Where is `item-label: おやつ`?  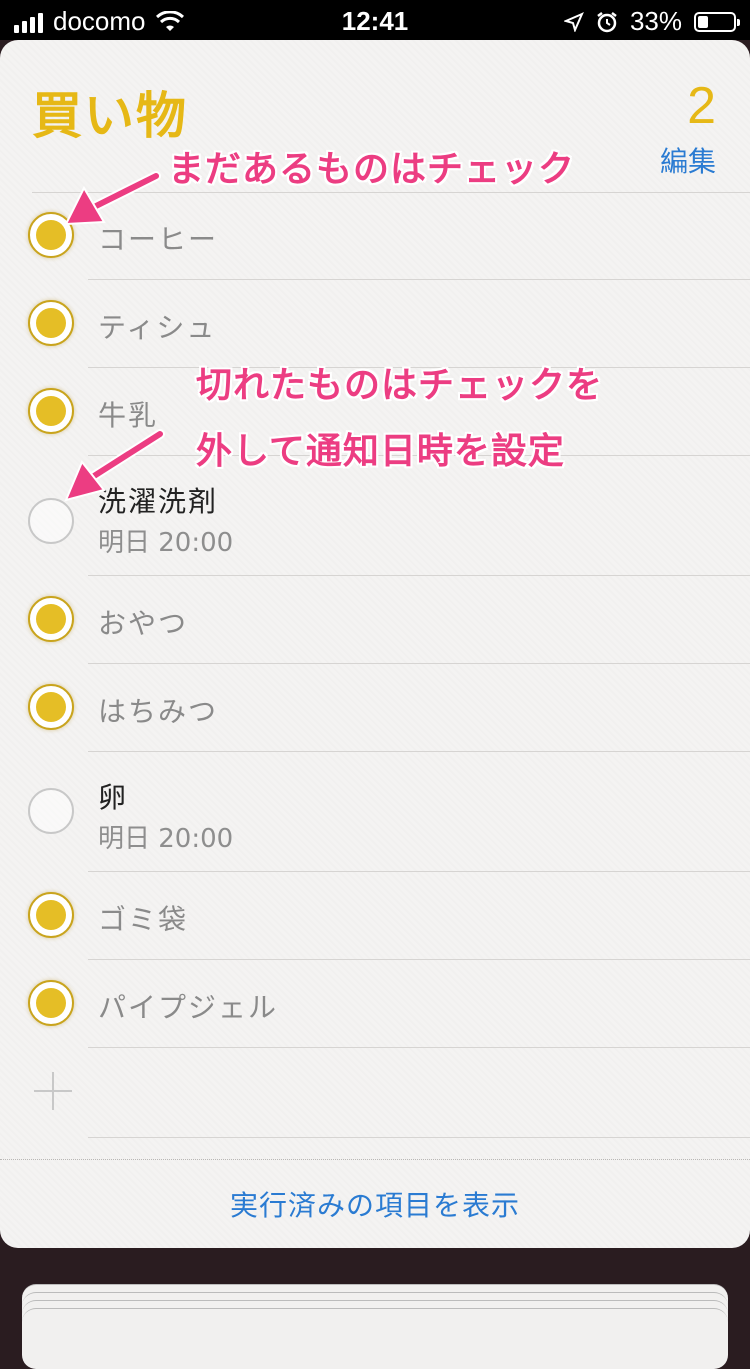
item-label: おやつ is located at coordinates (143, 623).